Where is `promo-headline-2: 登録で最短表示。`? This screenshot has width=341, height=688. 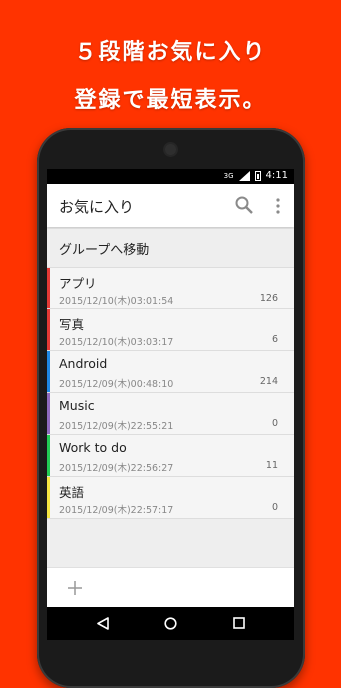 promo-headline-2: 登録で最短表示。 is located at coordinates (170, 100).